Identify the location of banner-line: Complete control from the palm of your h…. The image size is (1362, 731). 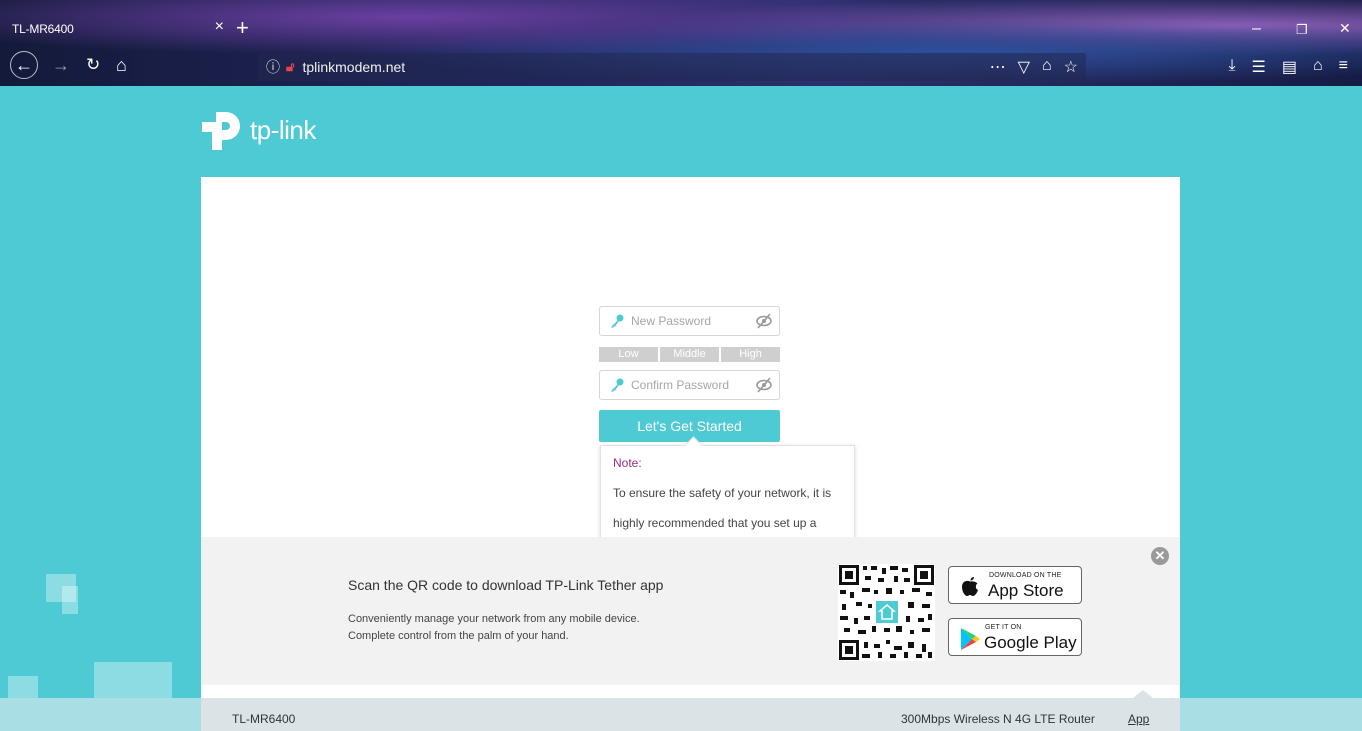
(458, 636).